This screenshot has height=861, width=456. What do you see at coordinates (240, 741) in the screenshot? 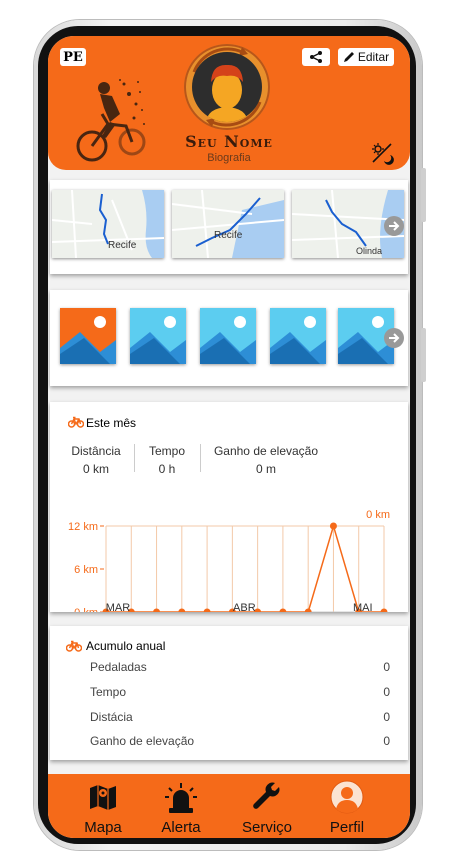
I see `annual-row: Ganho de elevação 0` at bounding box center [240, 741].